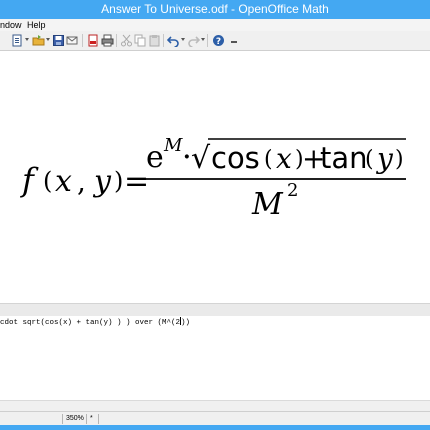  I want to click on standard-toolbar: ?, so click(215, 41).